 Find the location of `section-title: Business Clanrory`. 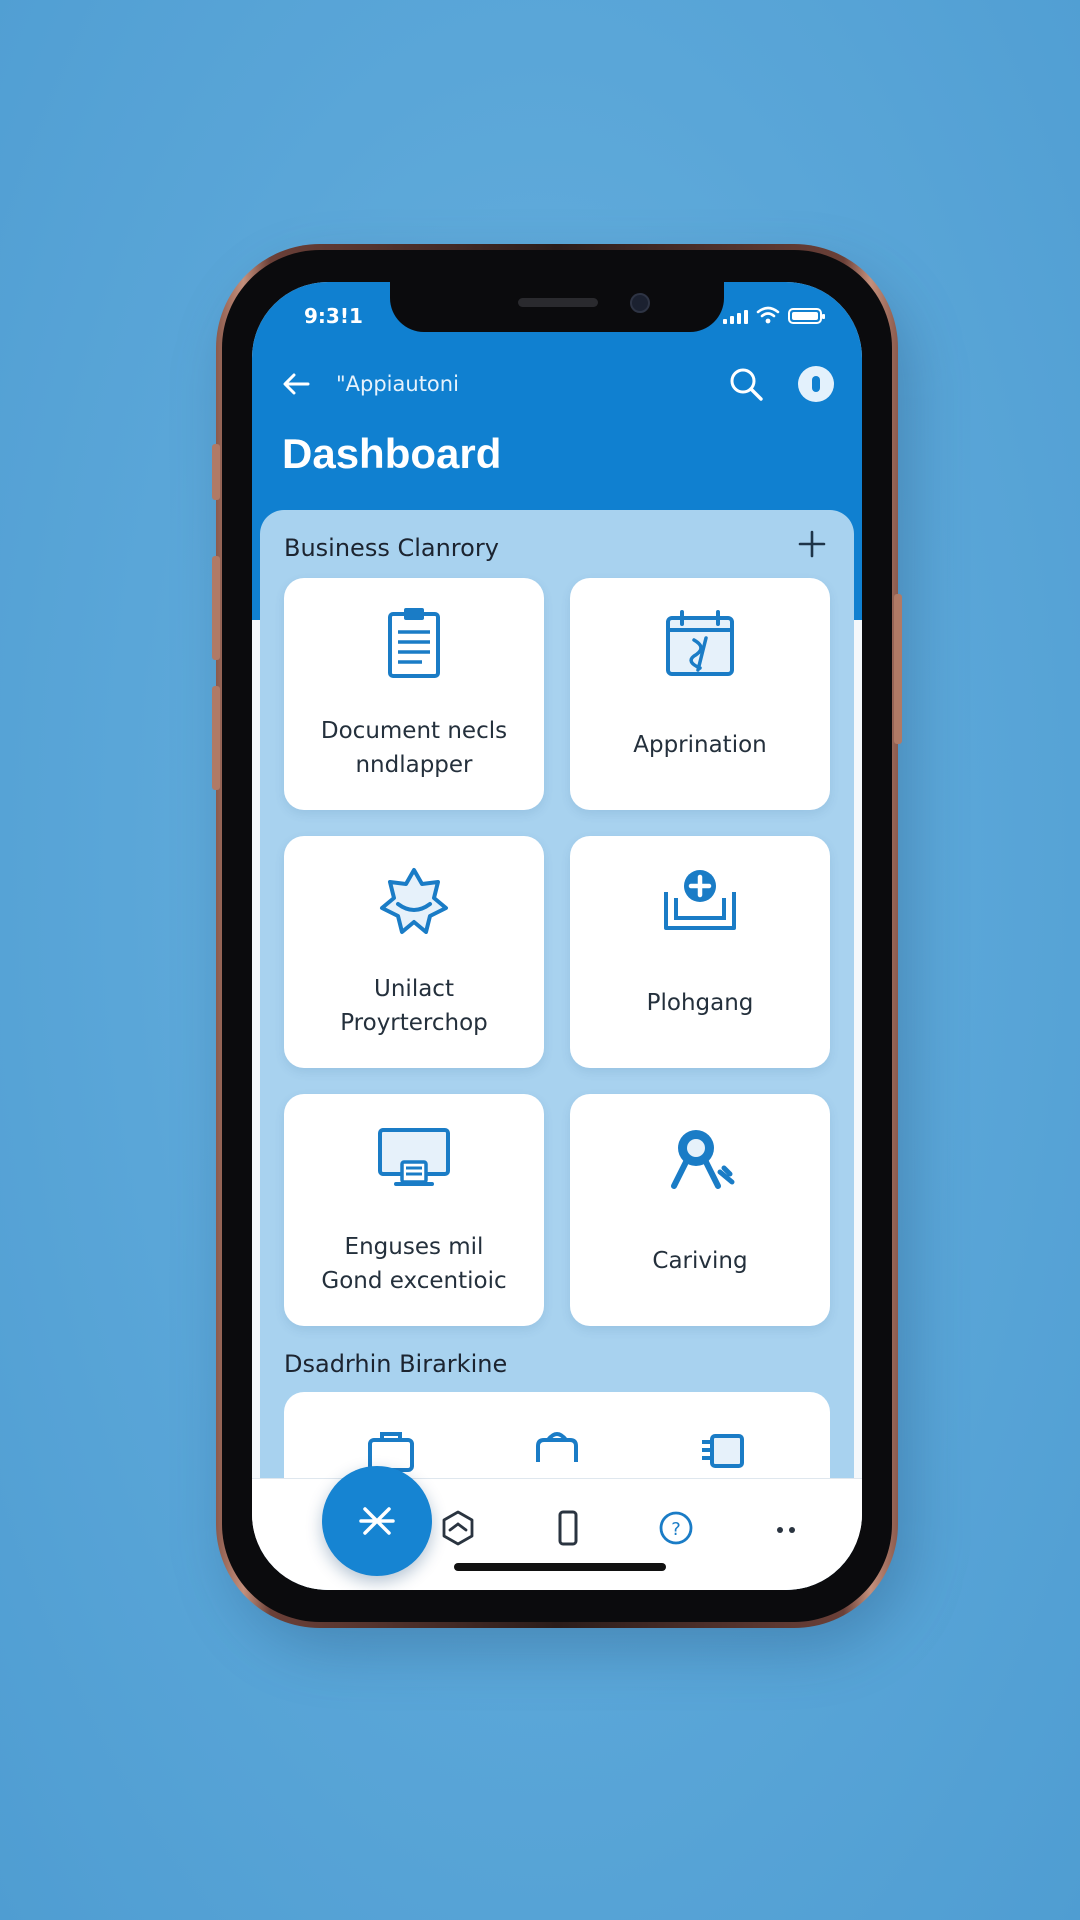

section-title: Business Clanrory is located at coordinates (391, 548).